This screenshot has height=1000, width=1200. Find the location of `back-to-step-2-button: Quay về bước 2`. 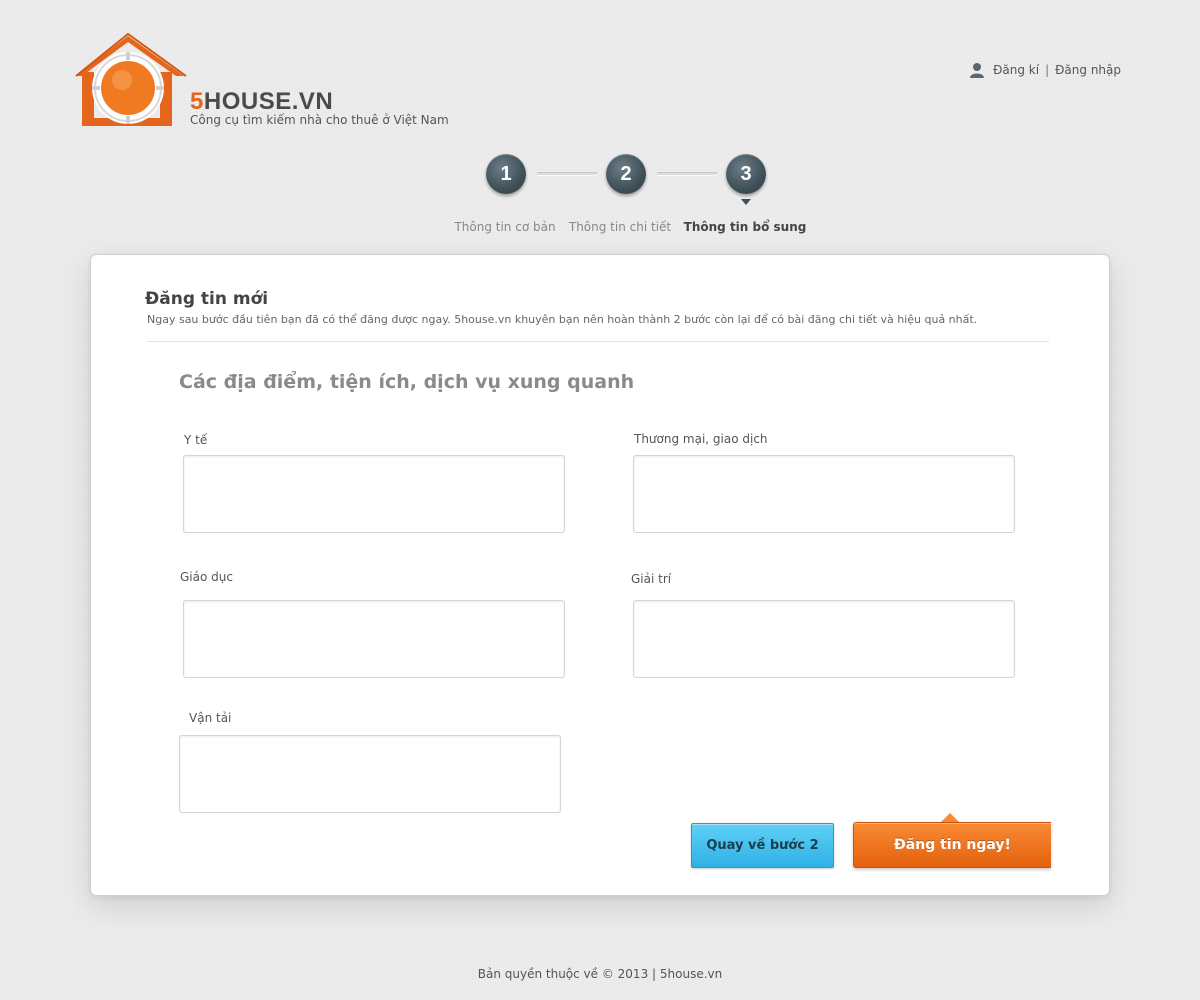

back-to-step-2-button: Quay về bước 2 is located at coordinates (762, 845).